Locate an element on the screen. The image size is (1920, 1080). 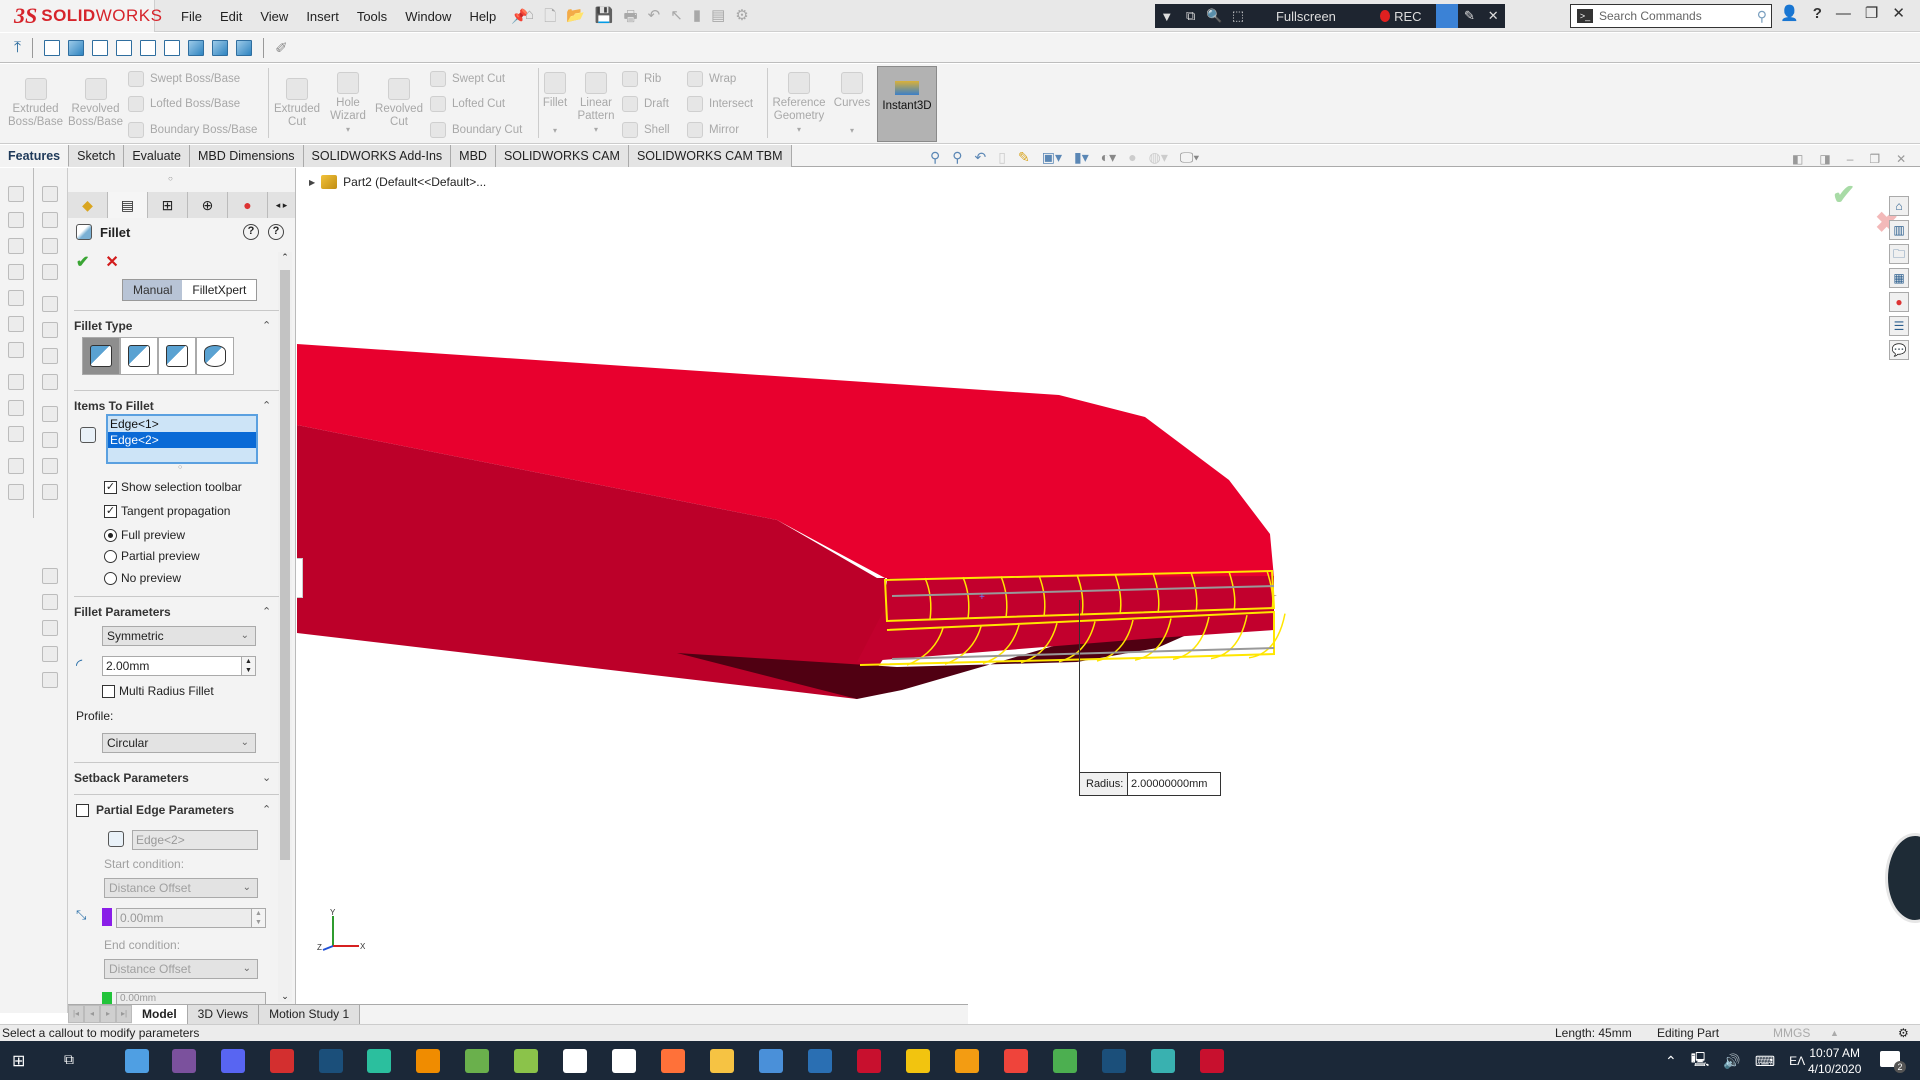
fillet-method-select: Symmetric ⌄ is located at coordinates (179, 636).